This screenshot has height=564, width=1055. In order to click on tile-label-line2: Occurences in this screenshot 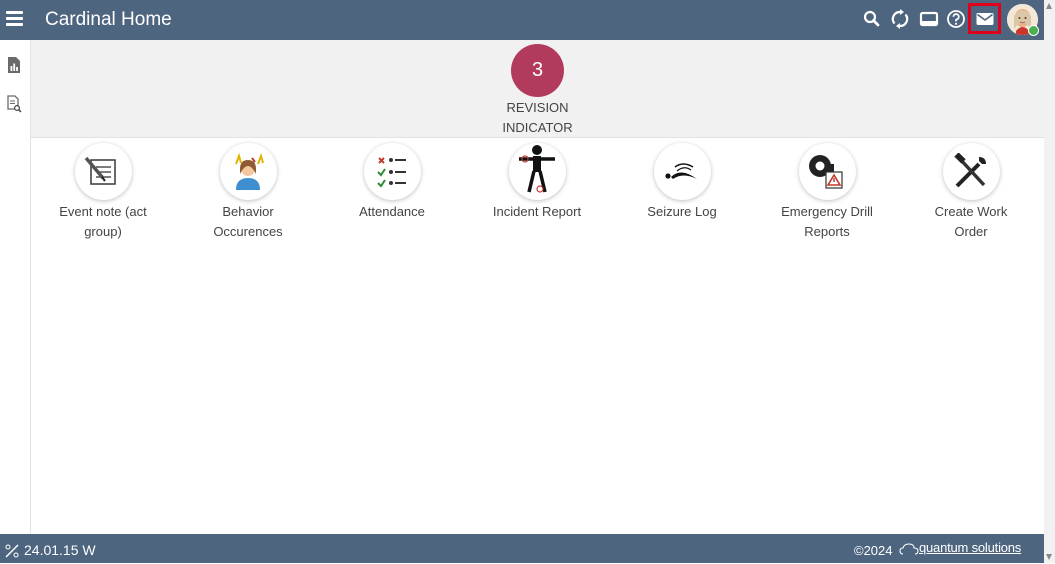, I will do `click(248, 231)`.